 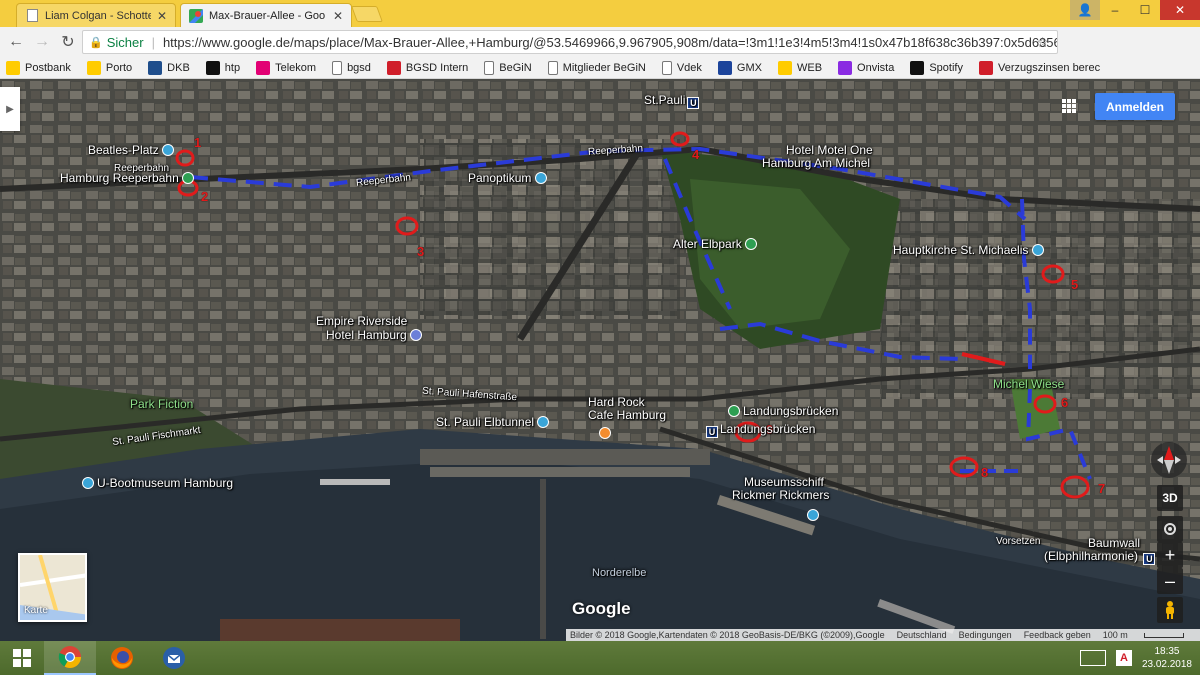 I want to click on place-label: Hard Rock, so click(x=616, y=402).